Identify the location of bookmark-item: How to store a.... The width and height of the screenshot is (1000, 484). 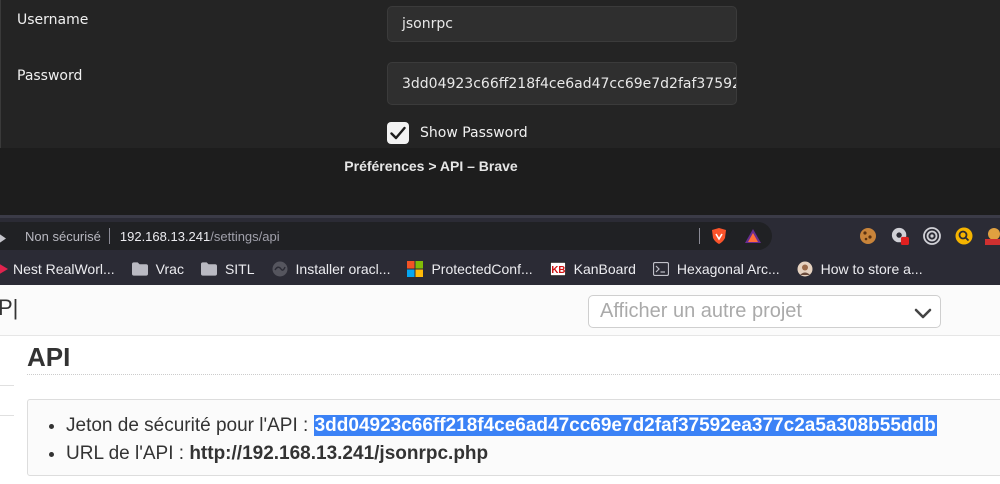
(860, 269).